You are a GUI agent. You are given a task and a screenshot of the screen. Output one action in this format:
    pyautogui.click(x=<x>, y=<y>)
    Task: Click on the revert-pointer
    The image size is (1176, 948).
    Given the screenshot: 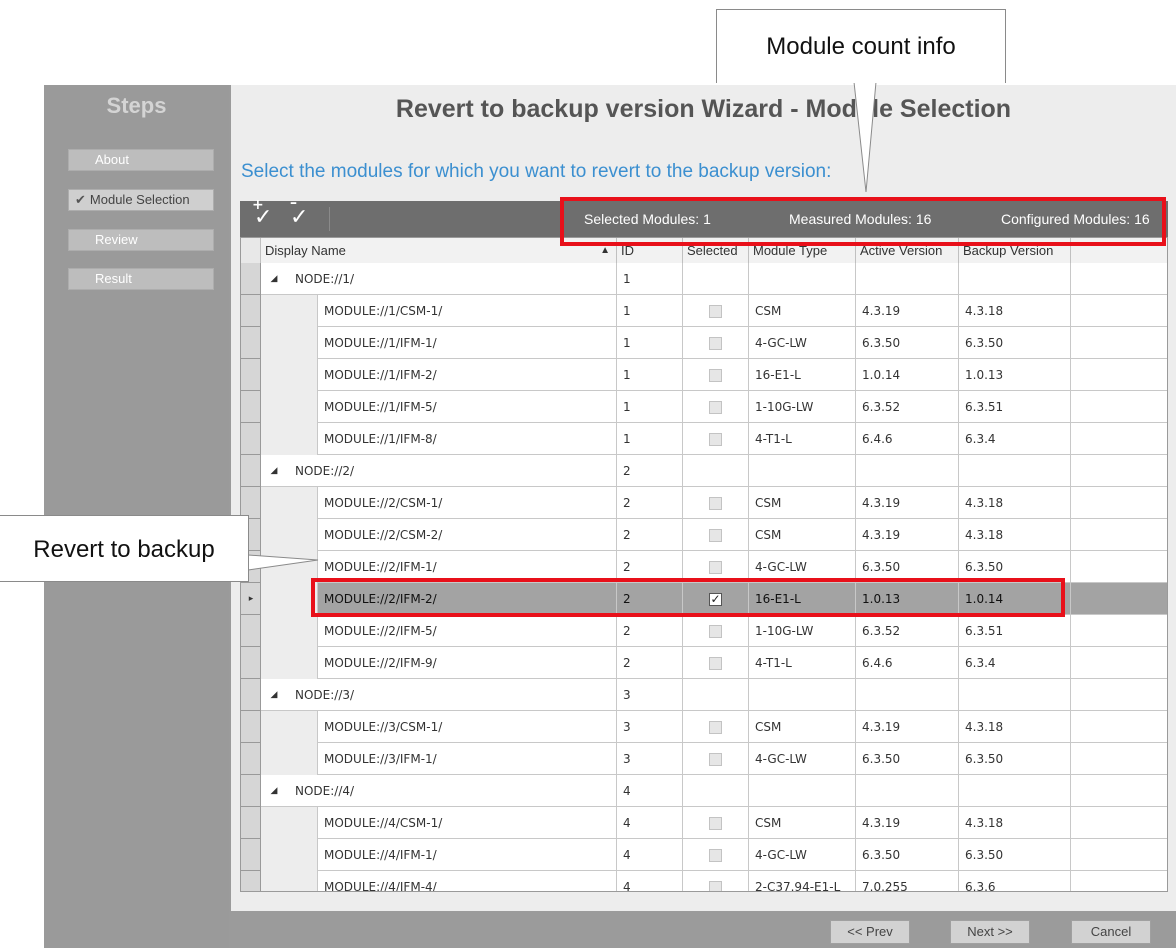 What is the action you would take?
    pyautogui.click(x=283, y=562)
    